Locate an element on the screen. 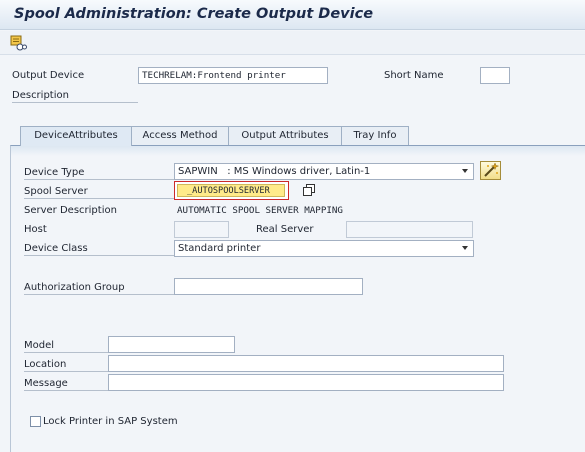 The height and width of the screenshot is (452, 585). message-input is located at coordinates (306, 382).